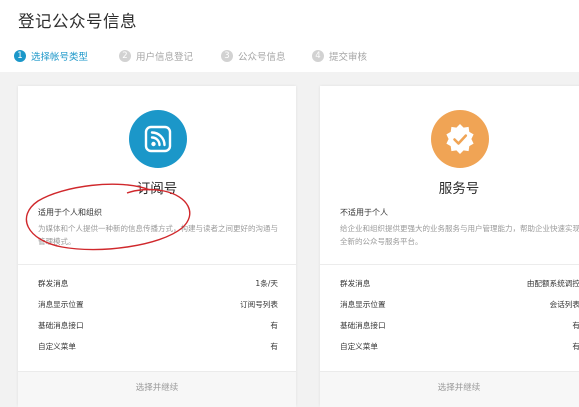 This screenshot has width=579, height=407. What do you see at coordinates (158, 305) in the screenshot?
I see `feature-row: 消息显示位置 订阅号列表` at bounding box center [158, 305].